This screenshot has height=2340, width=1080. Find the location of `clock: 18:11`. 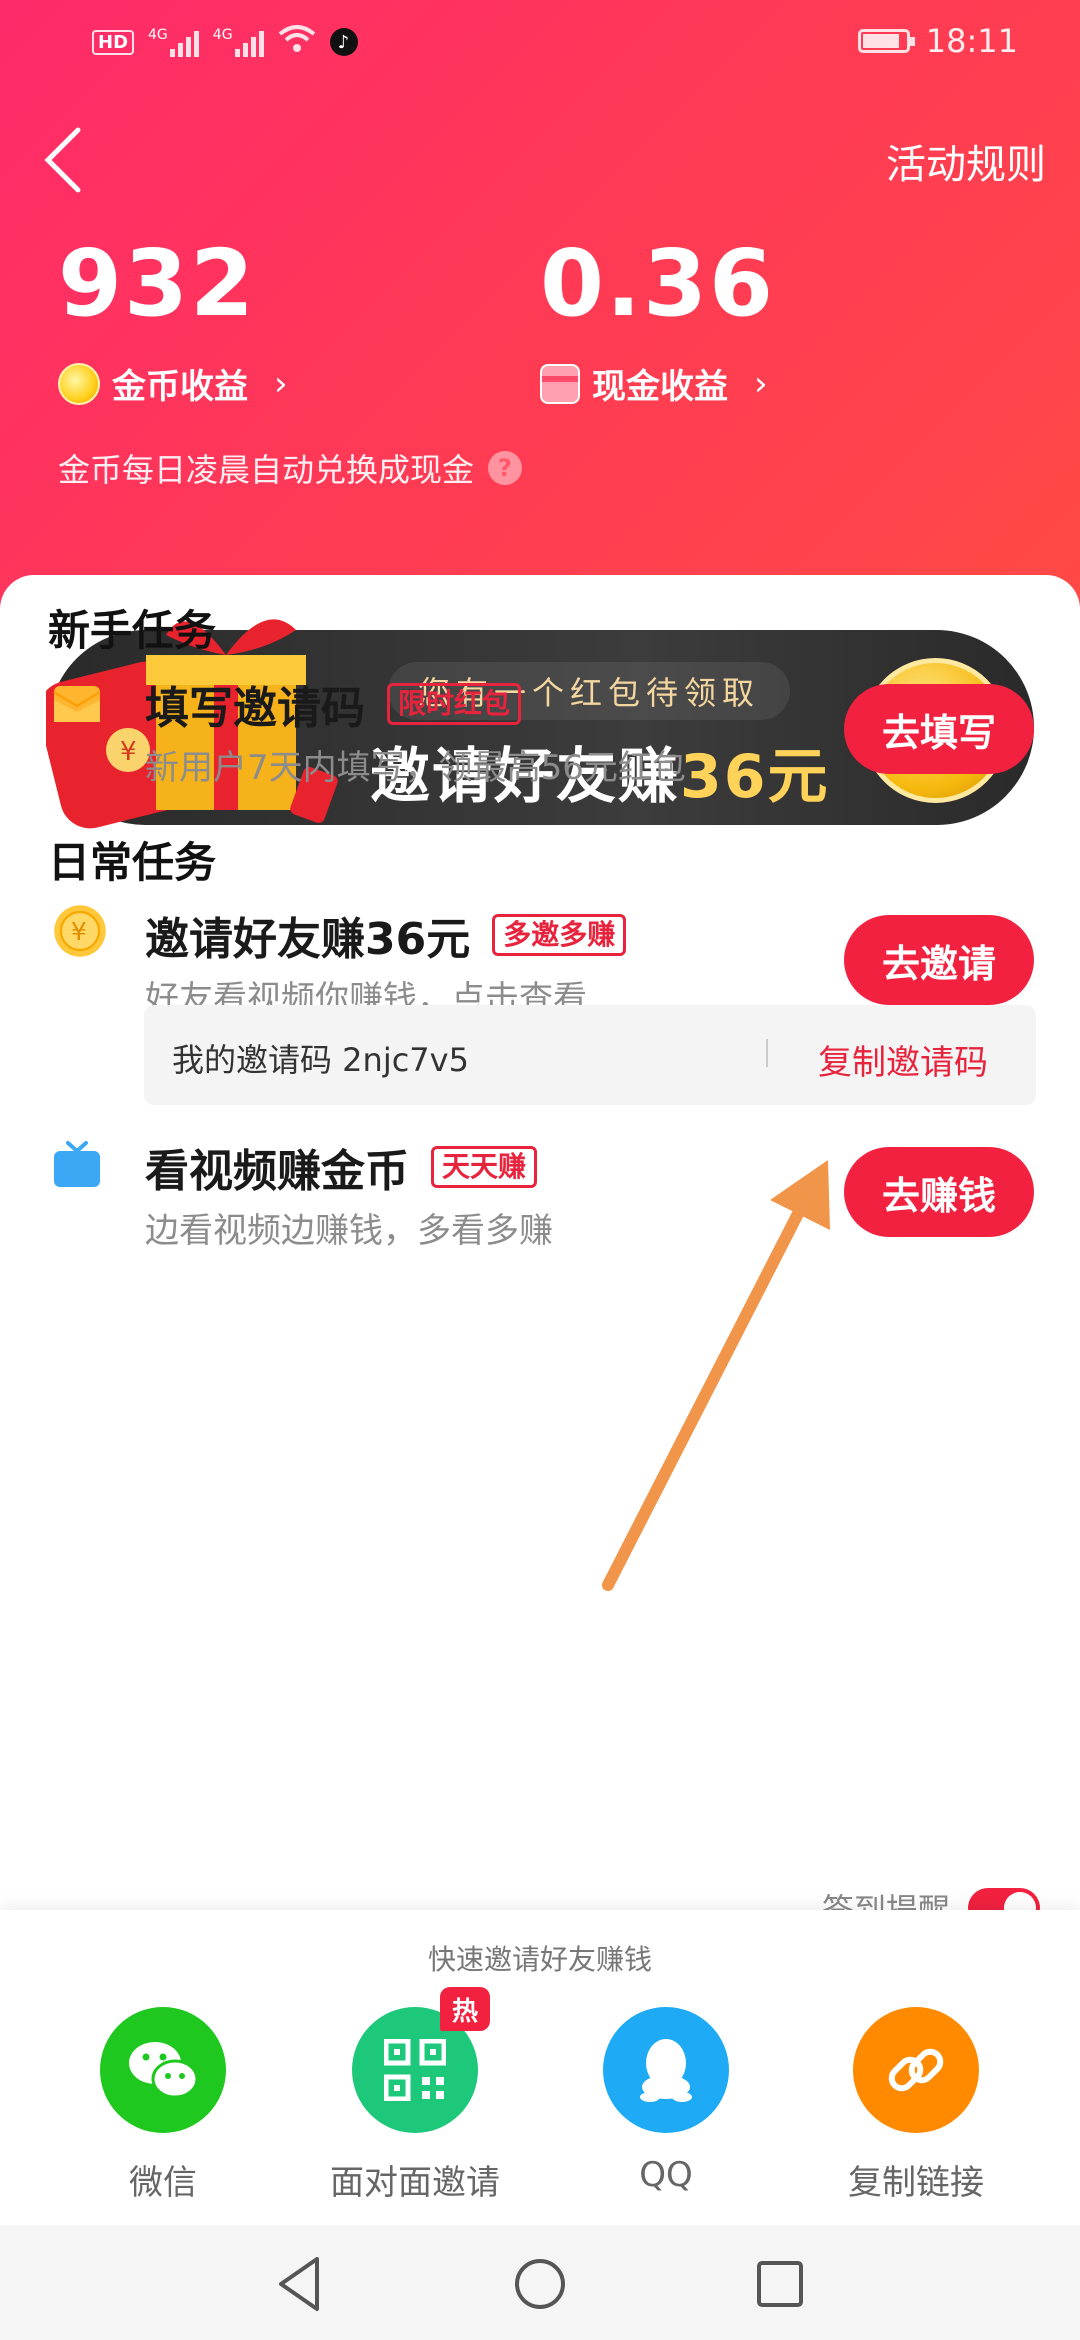

clock: 18:11 is located at coordinates (971, 41).